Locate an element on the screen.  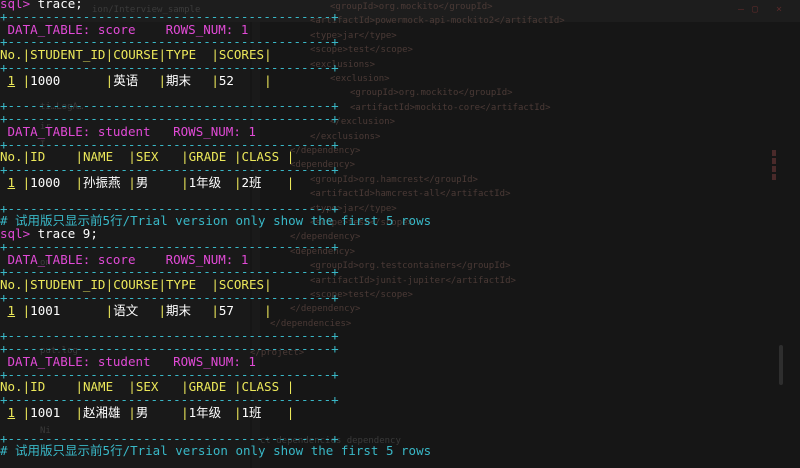
close-icon: × is located at coordinates (779, 9).